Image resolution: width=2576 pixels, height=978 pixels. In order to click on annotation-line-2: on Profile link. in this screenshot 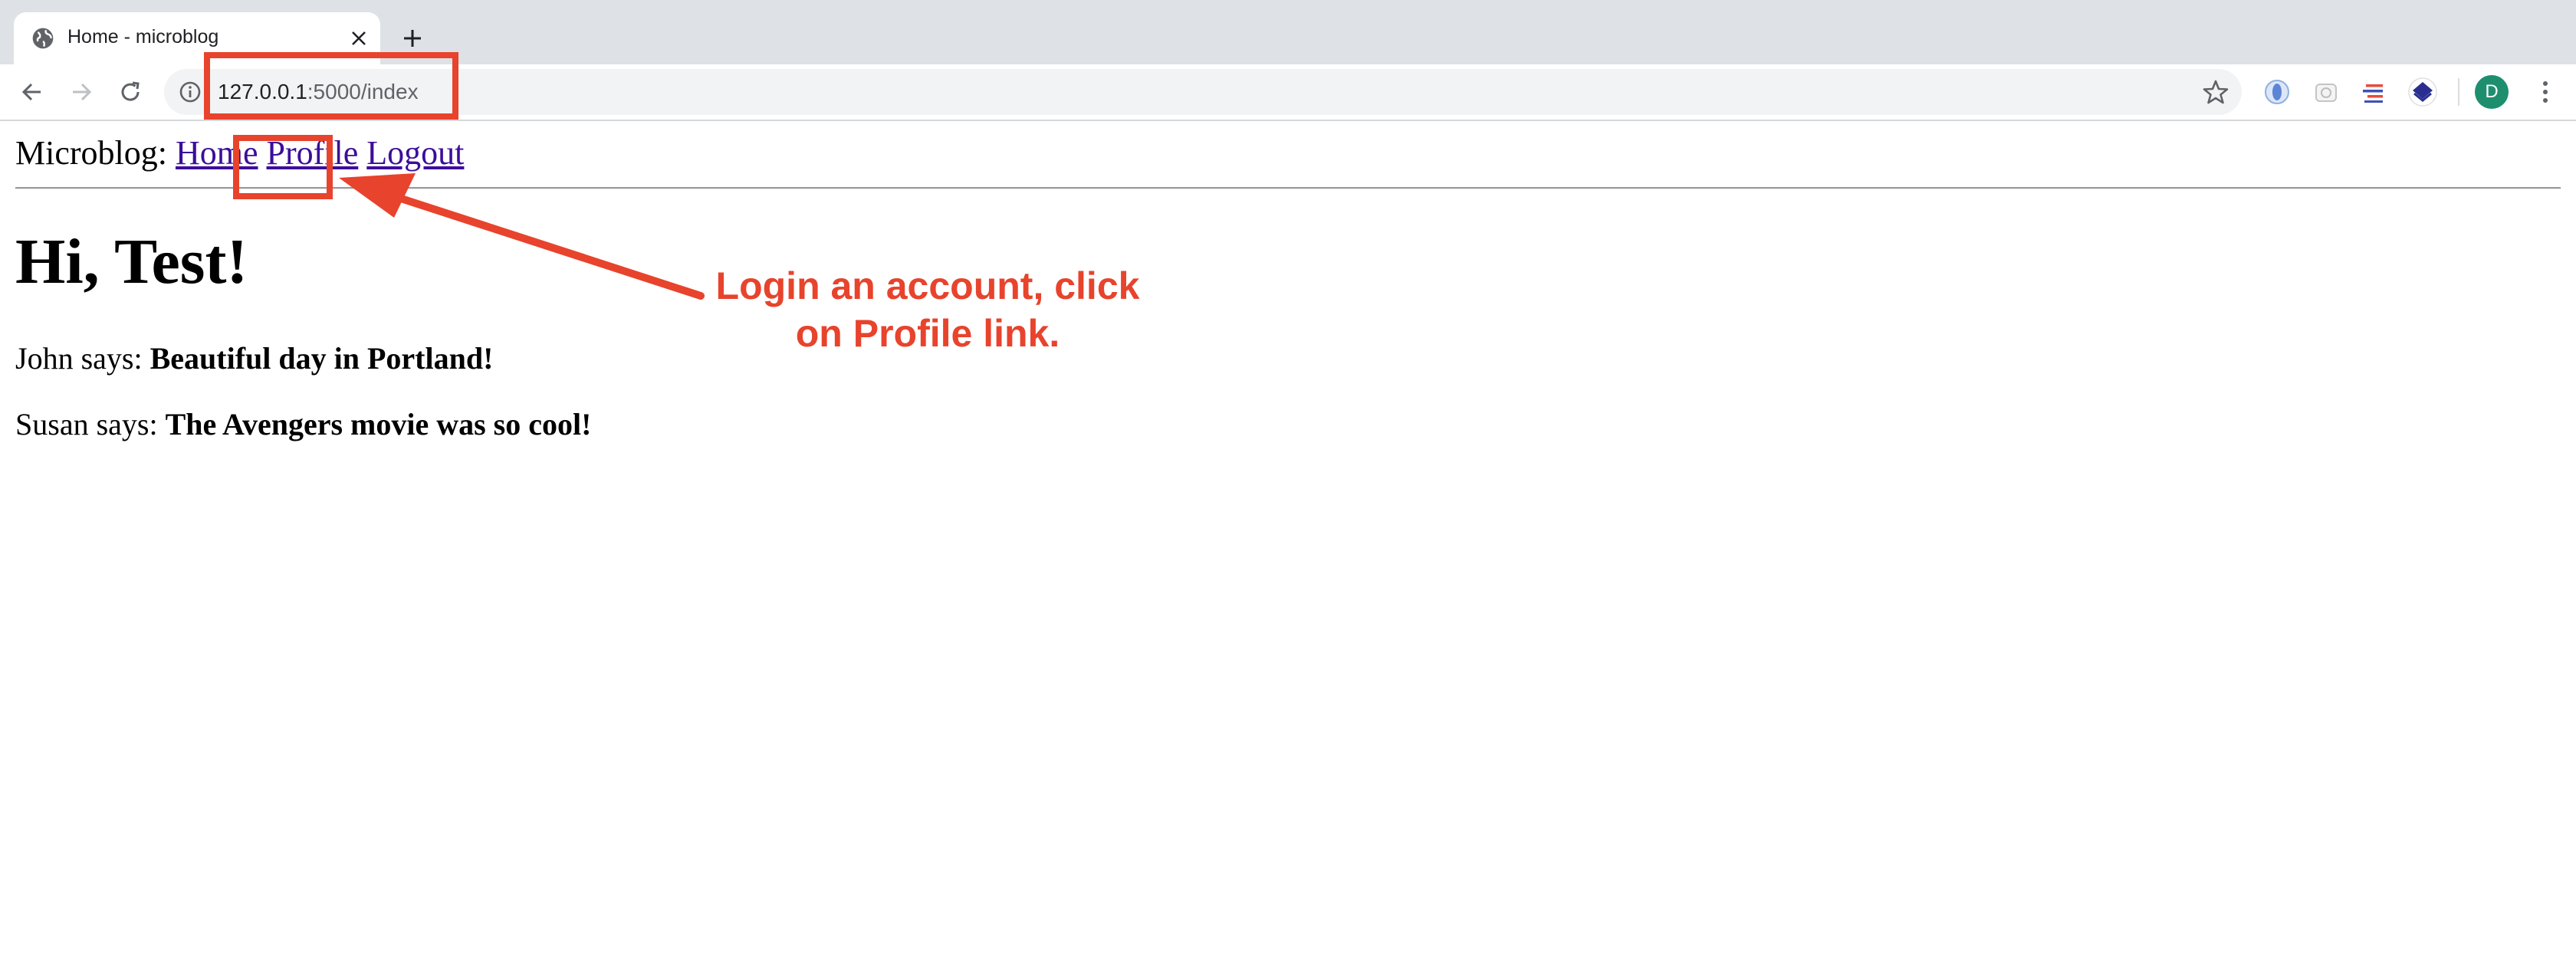, I will do `click(928, 333)`.